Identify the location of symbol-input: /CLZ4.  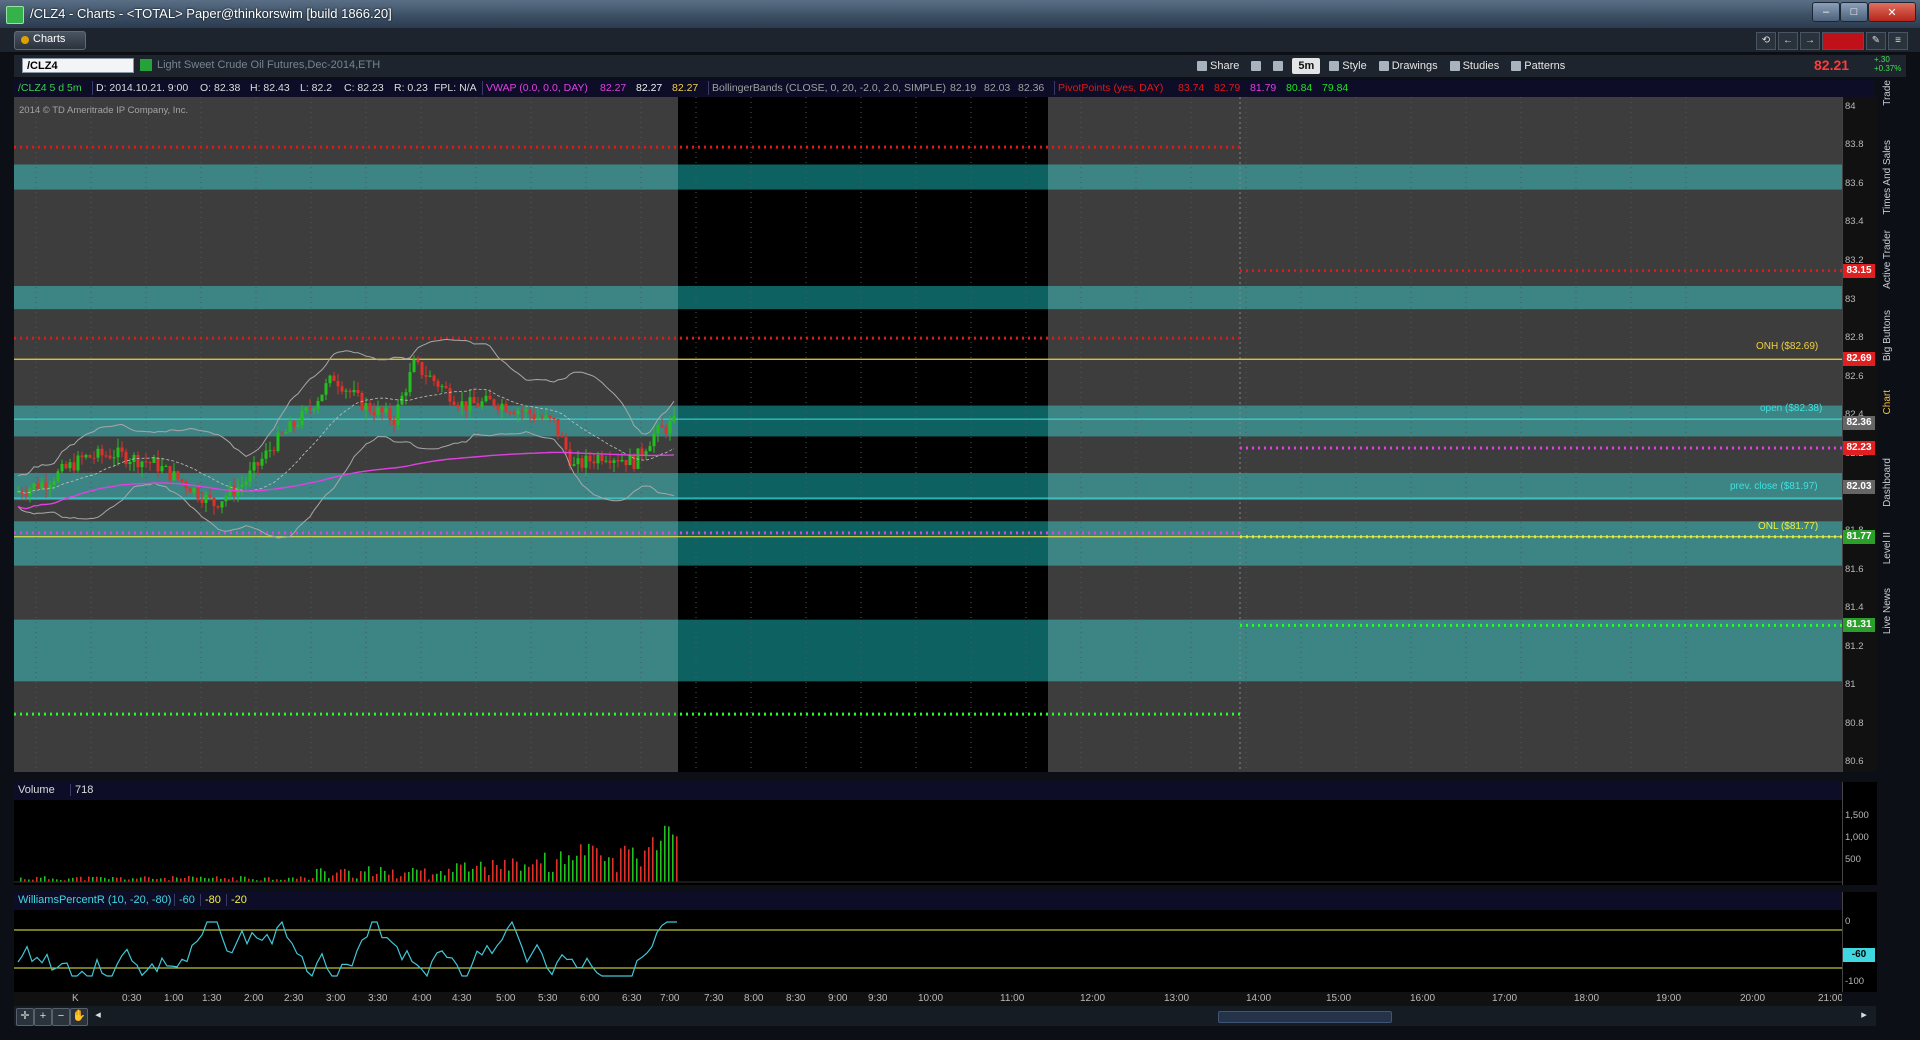
(78, 65).